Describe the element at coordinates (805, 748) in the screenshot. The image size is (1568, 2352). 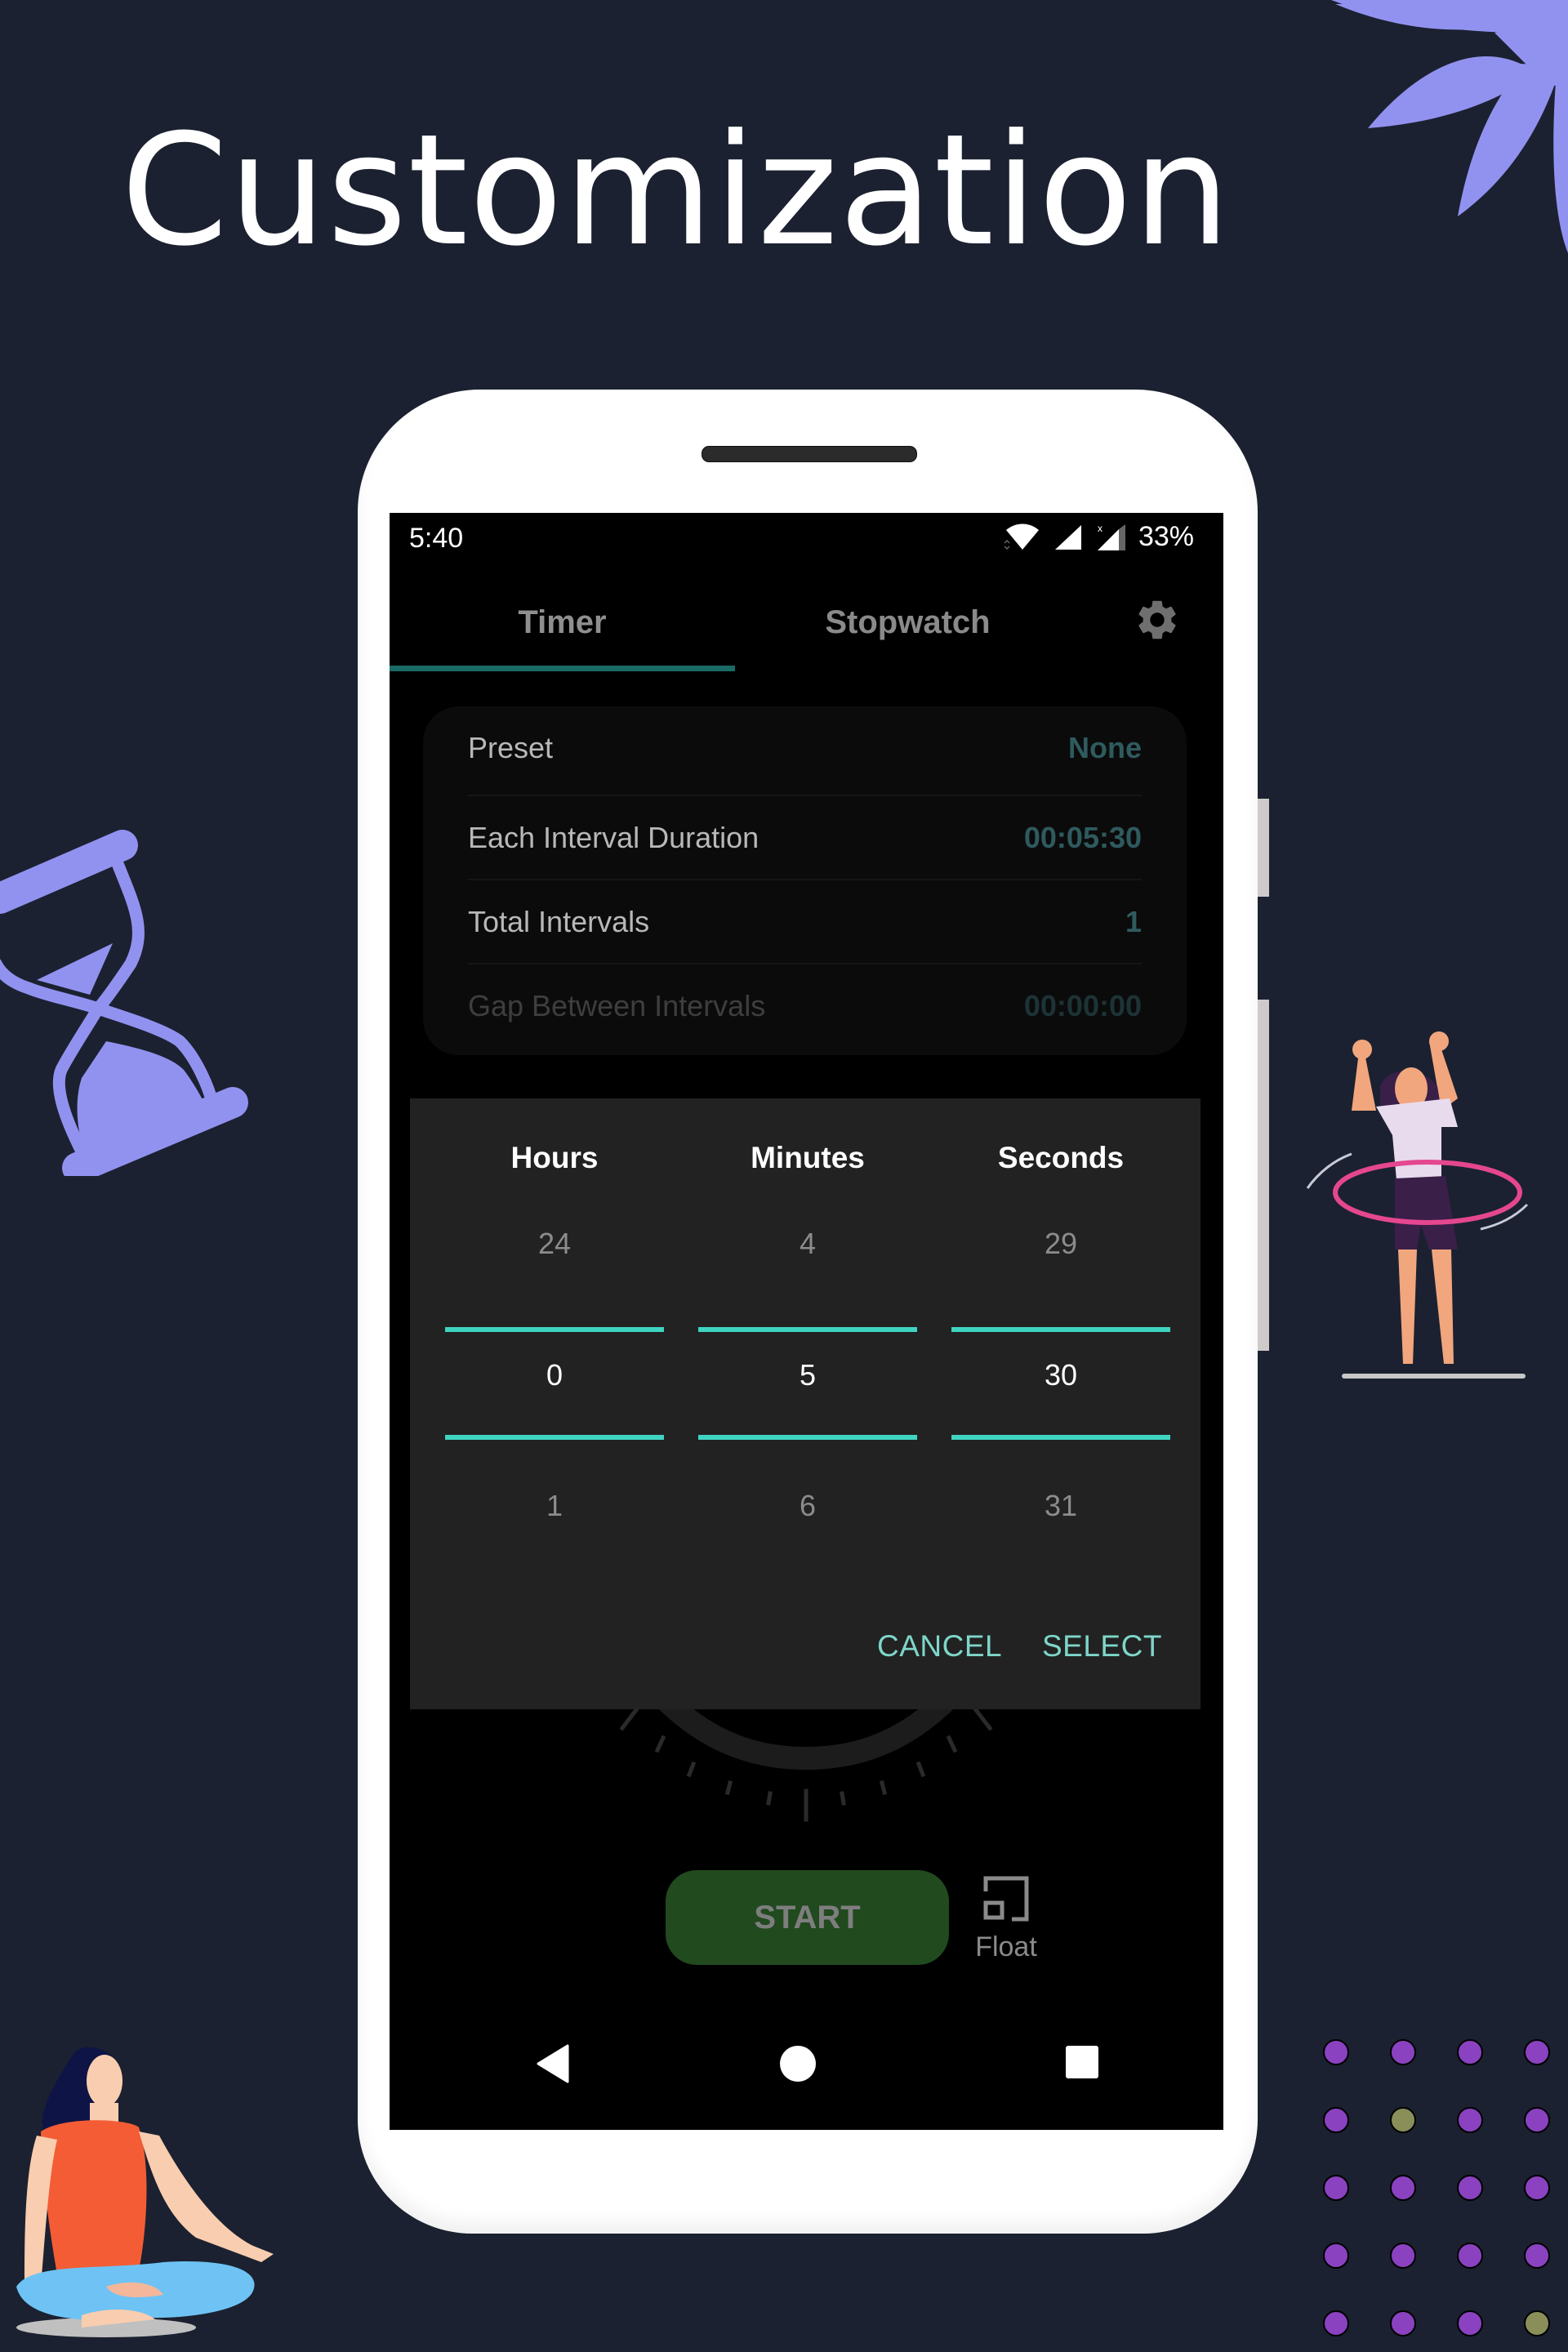
I see `settings-row-preset: Preset None` at that location.